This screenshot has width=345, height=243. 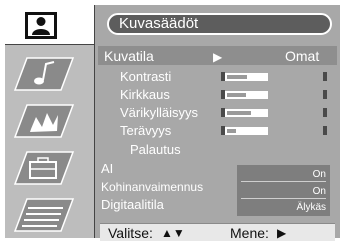 I want to click on tab-info, so click(x=44, y=215).